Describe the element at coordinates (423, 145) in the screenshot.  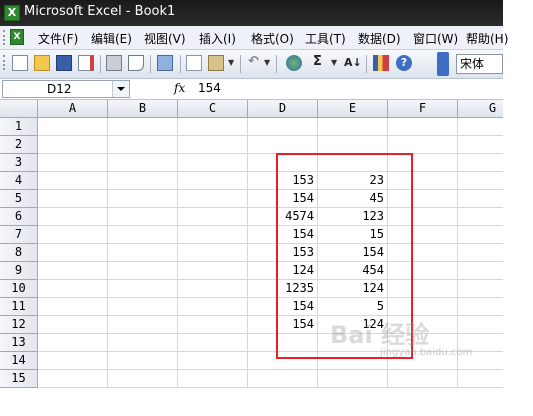
I see `cell-f2` at that location.